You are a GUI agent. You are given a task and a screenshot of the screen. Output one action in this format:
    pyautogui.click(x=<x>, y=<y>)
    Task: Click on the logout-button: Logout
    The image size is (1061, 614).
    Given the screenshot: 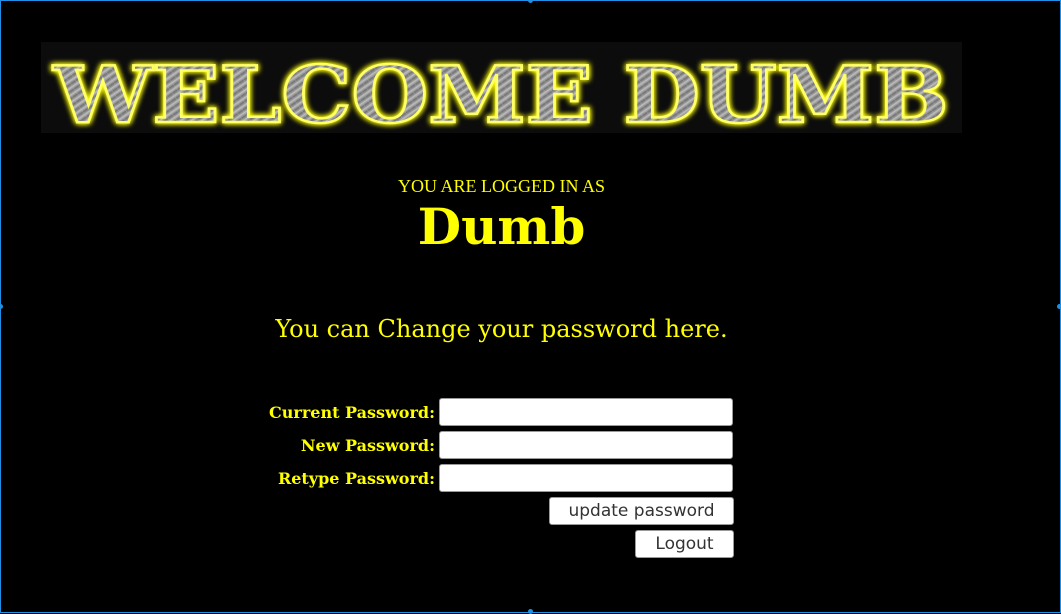 What is the action you would take?
    pyautogui.click(x=684, y=544)
    